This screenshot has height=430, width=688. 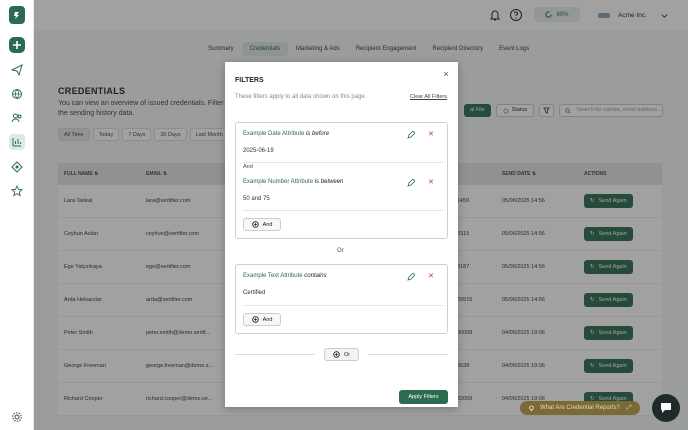 I want to click on close-icon: ×, so click(x=446, y=74).